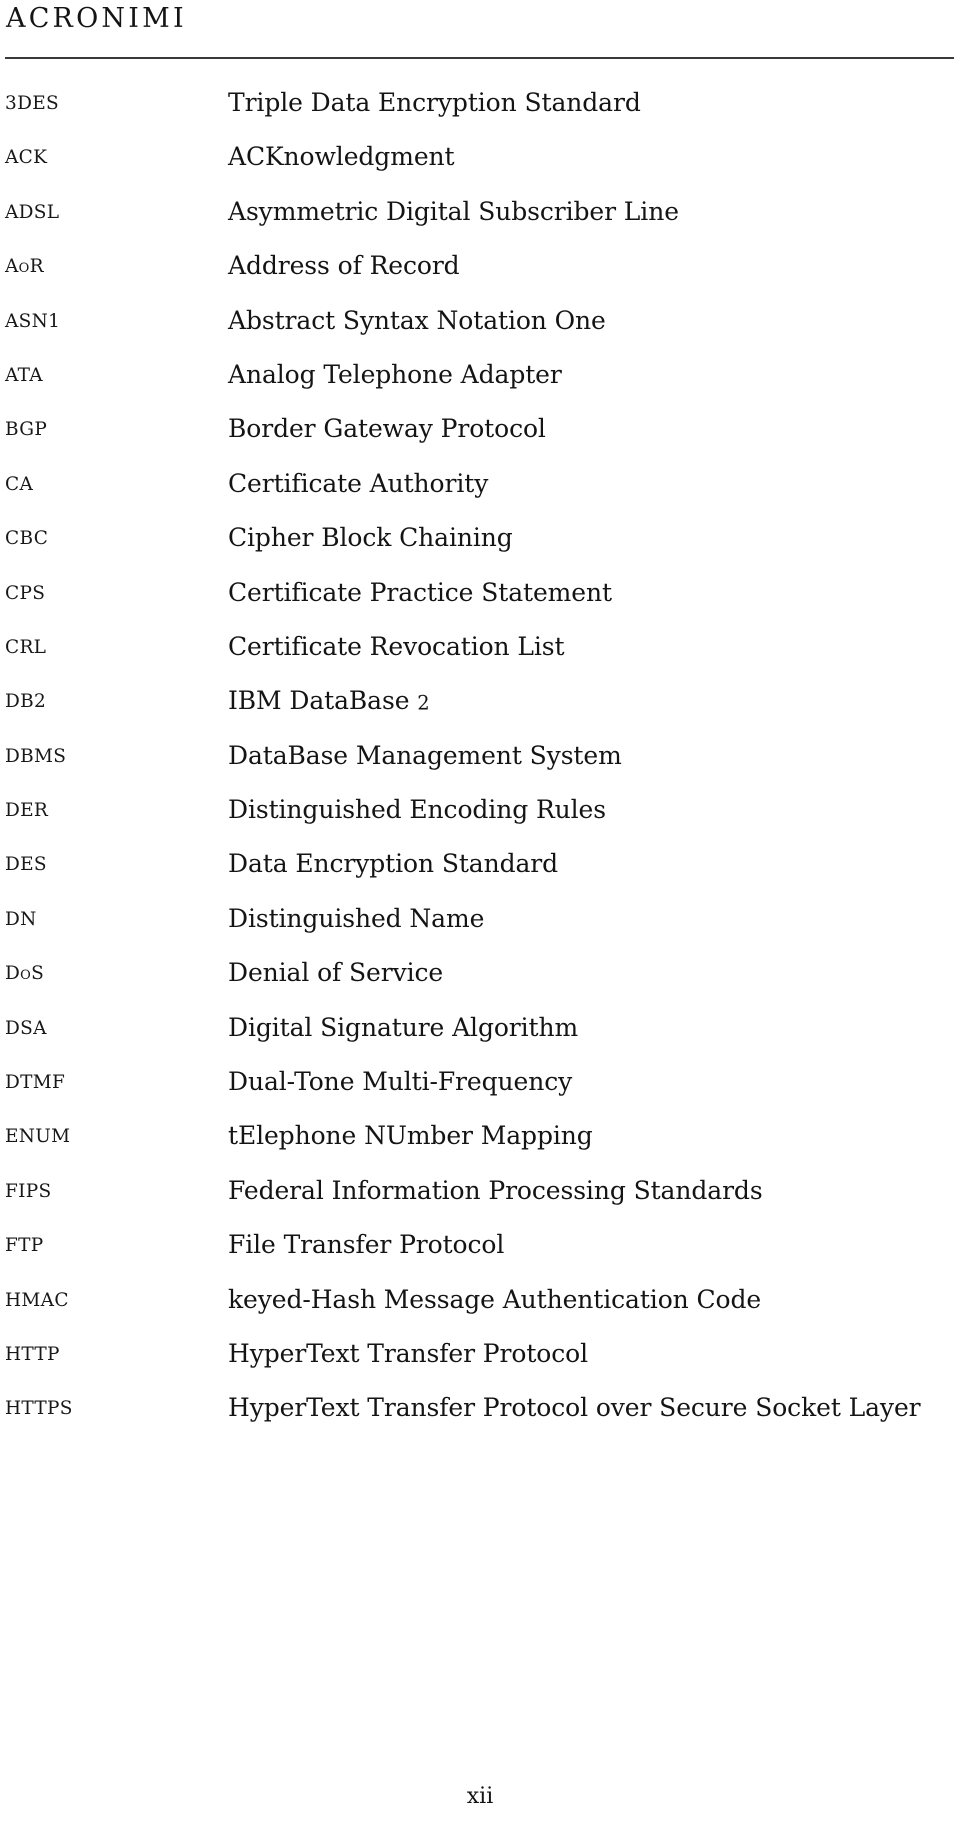 The width and height of the screenshot is (960, 1827). What do you see at coordinates (387, 429) in the screenshot?
I see `acronym-definition: Border Gateway Protocol` at bounding box center [387, 429].